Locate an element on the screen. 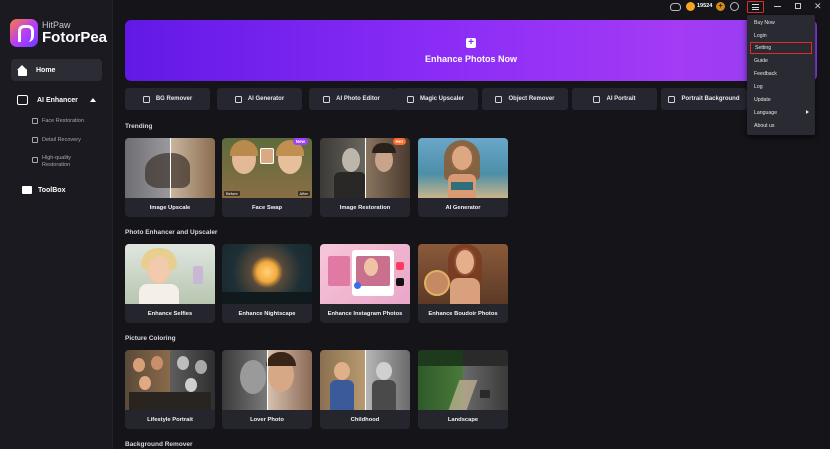 The image size is (830, 449). sidebar-subitem-high-quality-restoration: High-quality Restoration is located at coordinates (52, 162).